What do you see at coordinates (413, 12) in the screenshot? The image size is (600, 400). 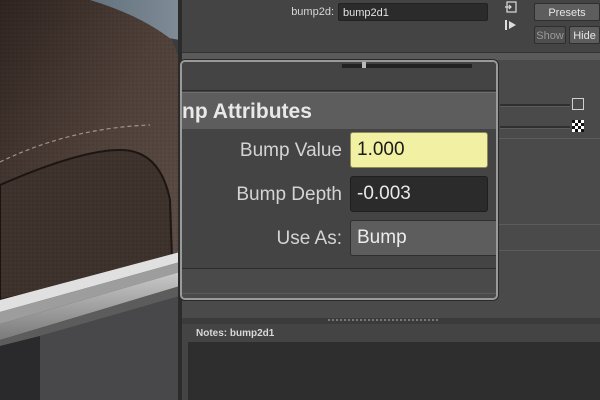 I see `node-name-field: bump2d1` at bounding box center [413, 12].